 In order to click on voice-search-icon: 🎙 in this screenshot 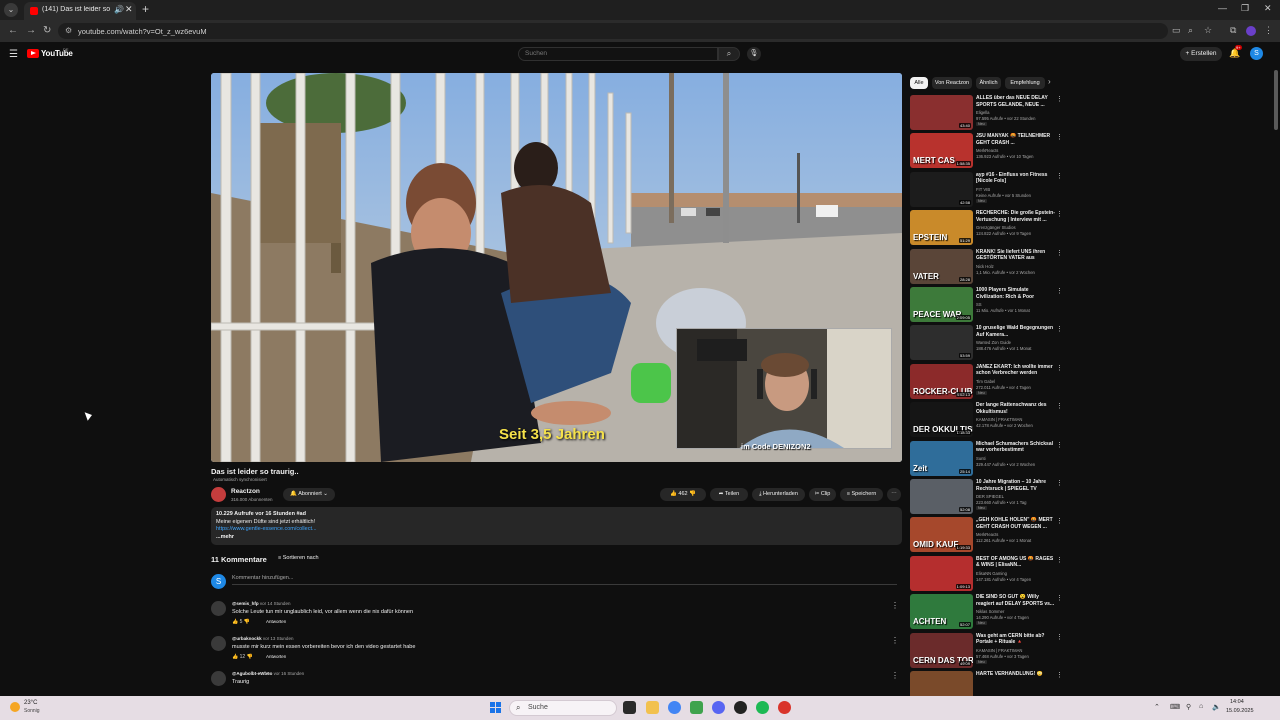, I will do `click(754, 54)`.